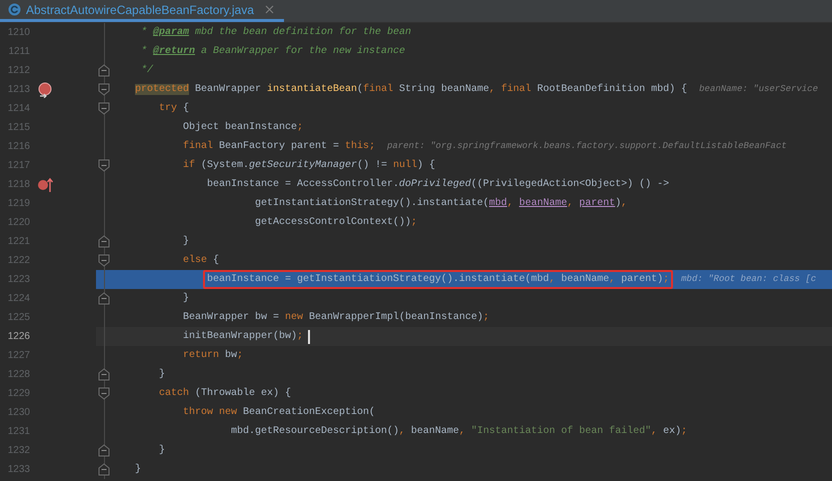 The image size is (832, 481). Describe the element at coordinates (438, 279) in the screenshot. I see `code-text: beanInstance = getInstantiationStrategy().instantiate(mbd, beanName, parent);` at that location.